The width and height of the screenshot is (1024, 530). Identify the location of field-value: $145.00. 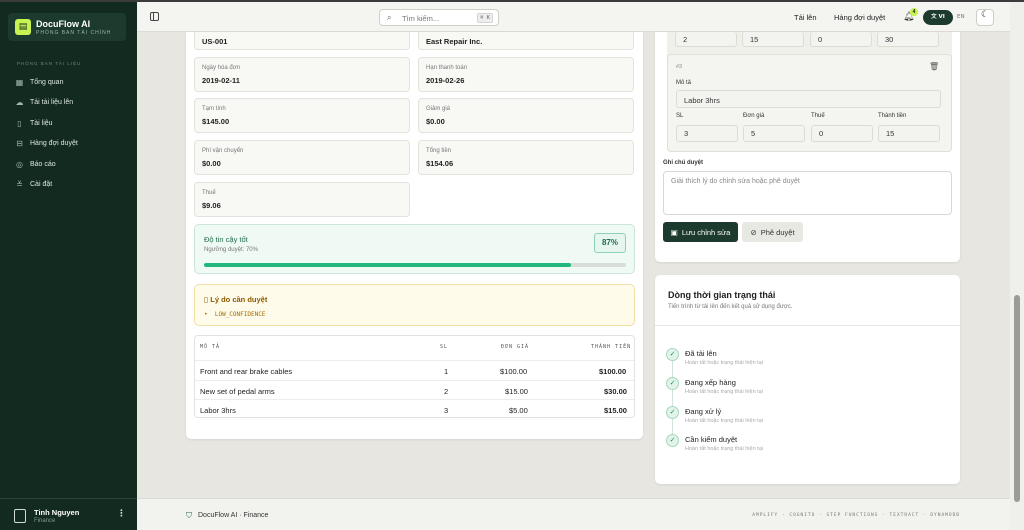
(216, 121).